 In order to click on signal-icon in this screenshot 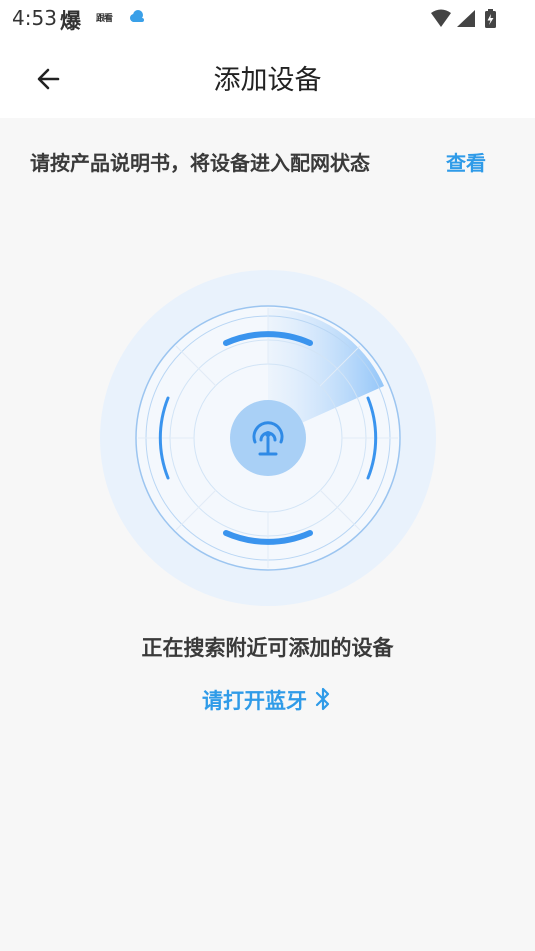, I will do `click(466, 18)`.